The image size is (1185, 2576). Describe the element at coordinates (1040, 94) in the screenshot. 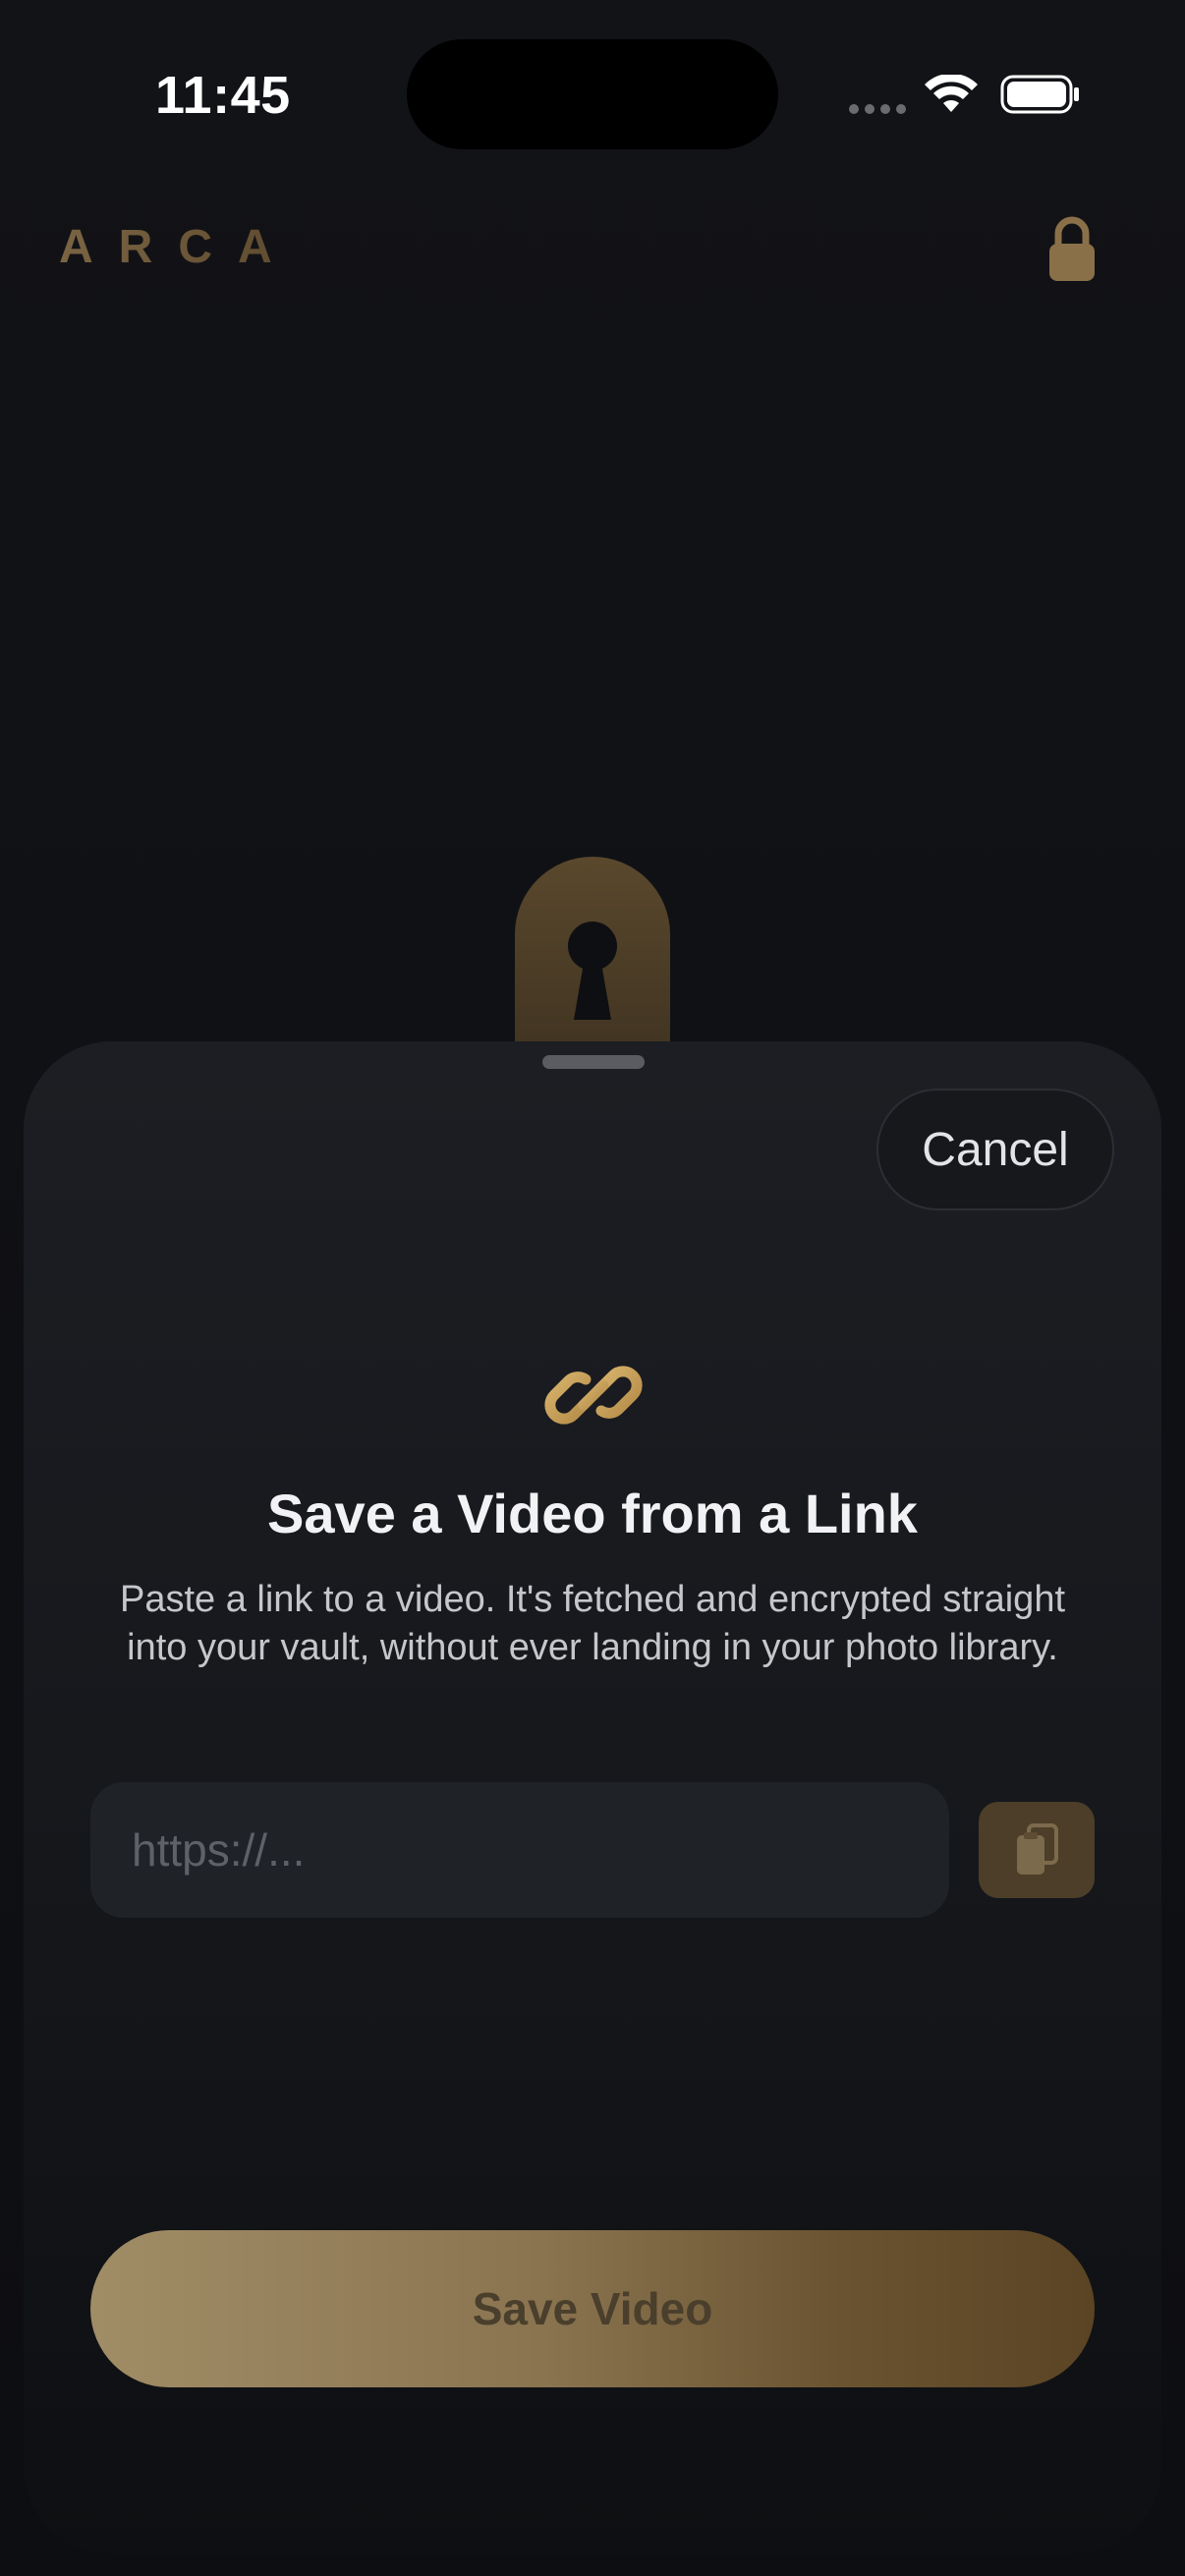

I see `battery-icon` at that location.